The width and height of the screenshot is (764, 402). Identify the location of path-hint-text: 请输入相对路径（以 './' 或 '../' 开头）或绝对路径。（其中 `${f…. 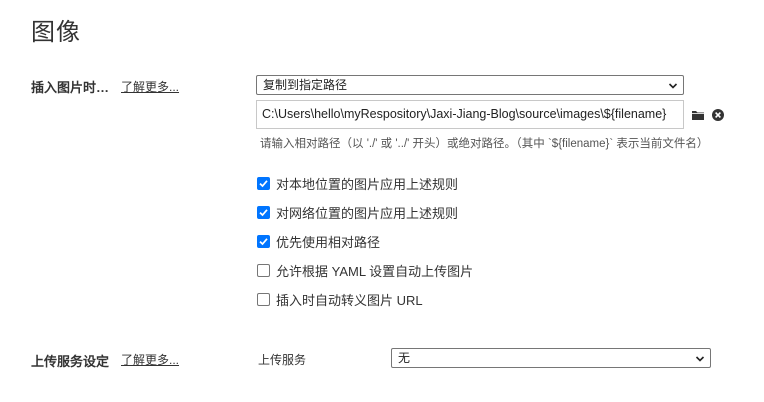
(484, 144).